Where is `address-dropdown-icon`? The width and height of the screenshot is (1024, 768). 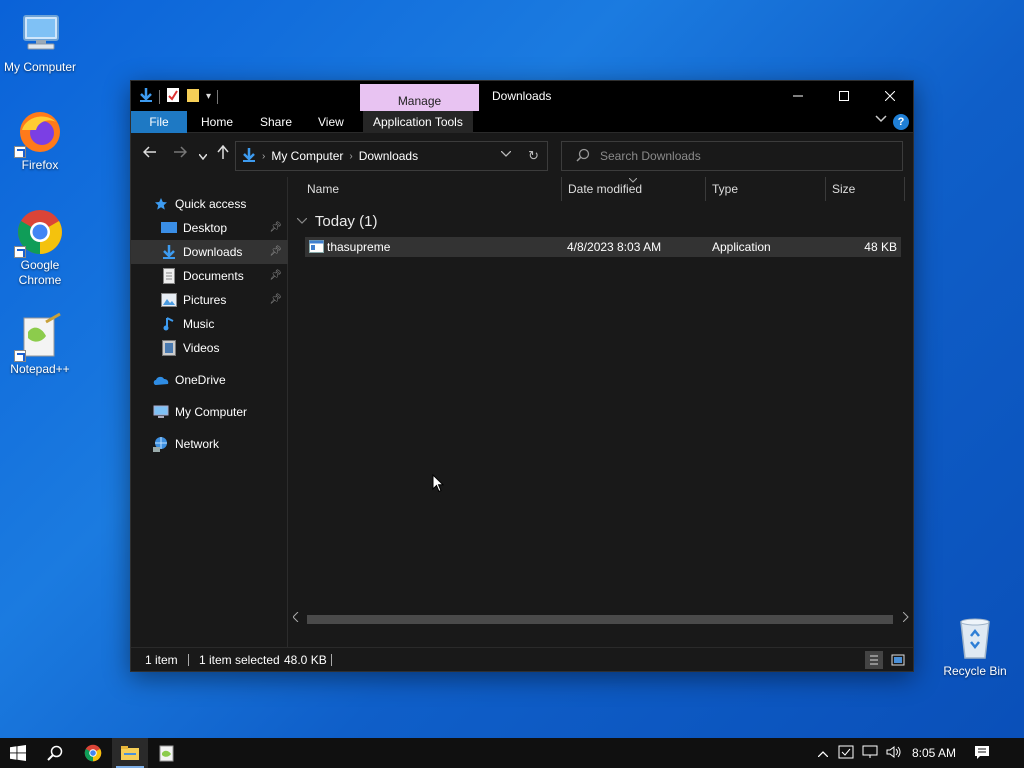 address-dropdown-icon is located at coordinates (506, 154).